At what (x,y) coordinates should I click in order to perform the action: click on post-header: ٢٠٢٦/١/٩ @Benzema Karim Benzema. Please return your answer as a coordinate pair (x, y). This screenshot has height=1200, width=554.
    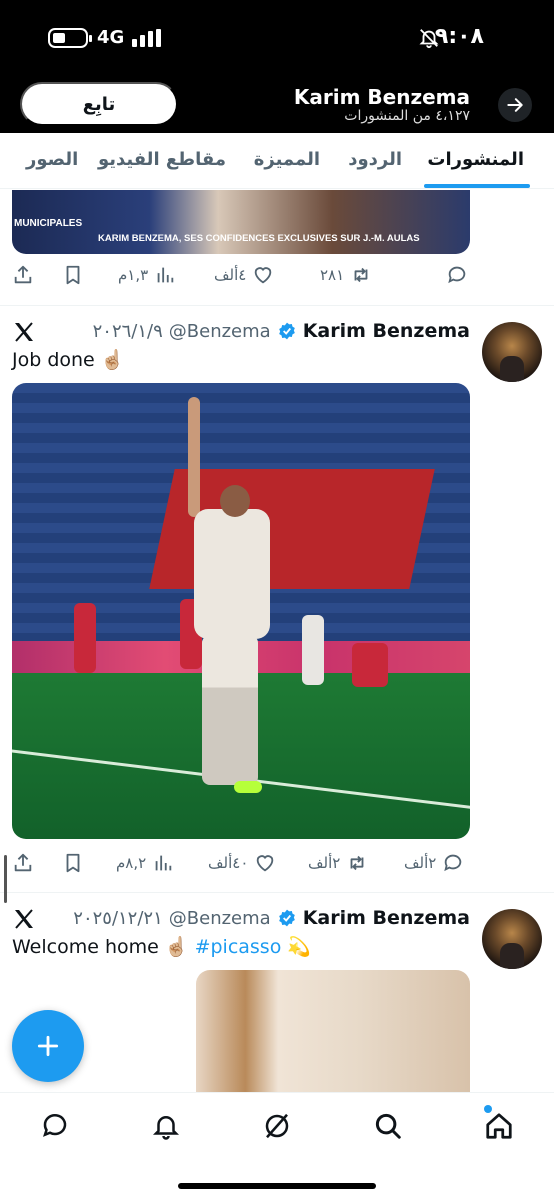
    Looking at the image, I should click on (281, 331).